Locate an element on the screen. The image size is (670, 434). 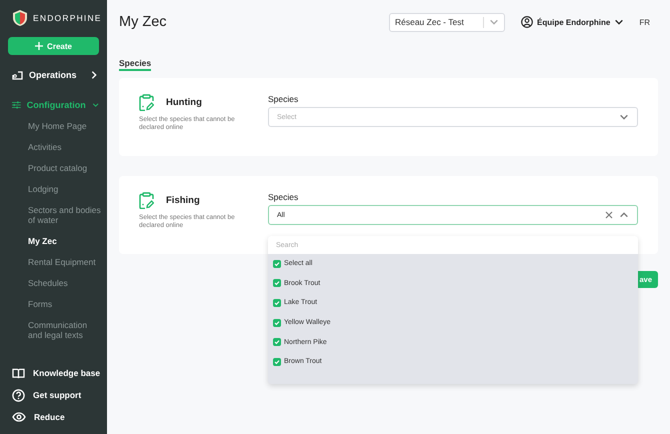
network-select: Réseau Zec - Test is located at coordinates (446, 22).